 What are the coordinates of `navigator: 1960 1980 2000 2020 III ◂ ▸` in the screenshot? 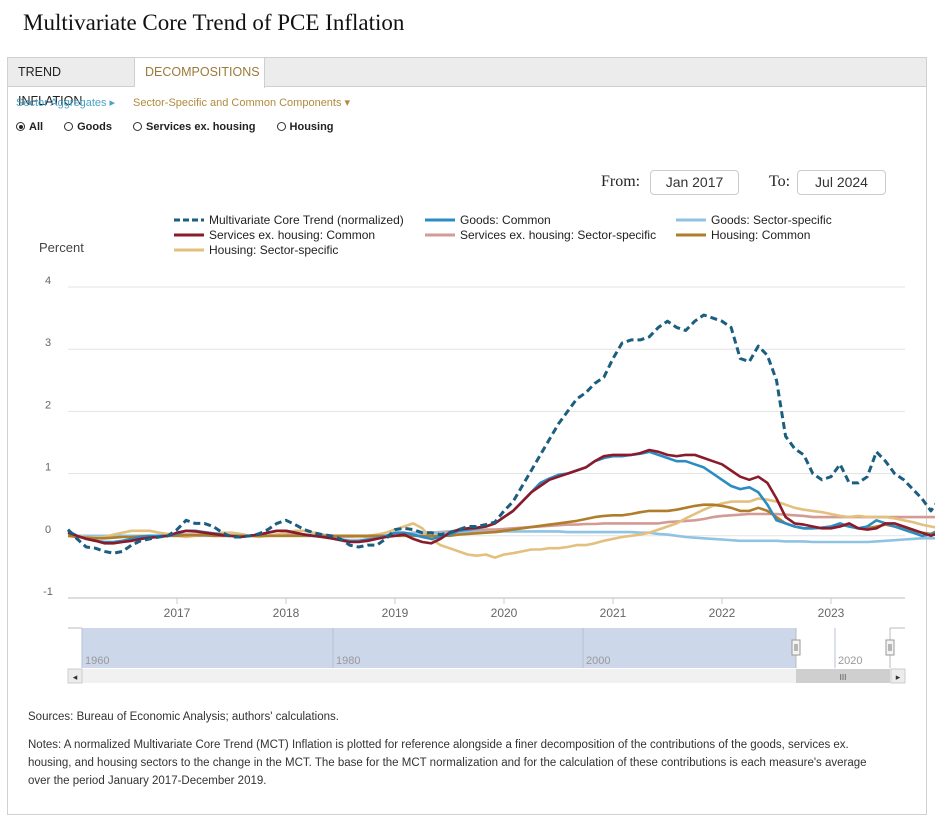 It's located at (486, 655).